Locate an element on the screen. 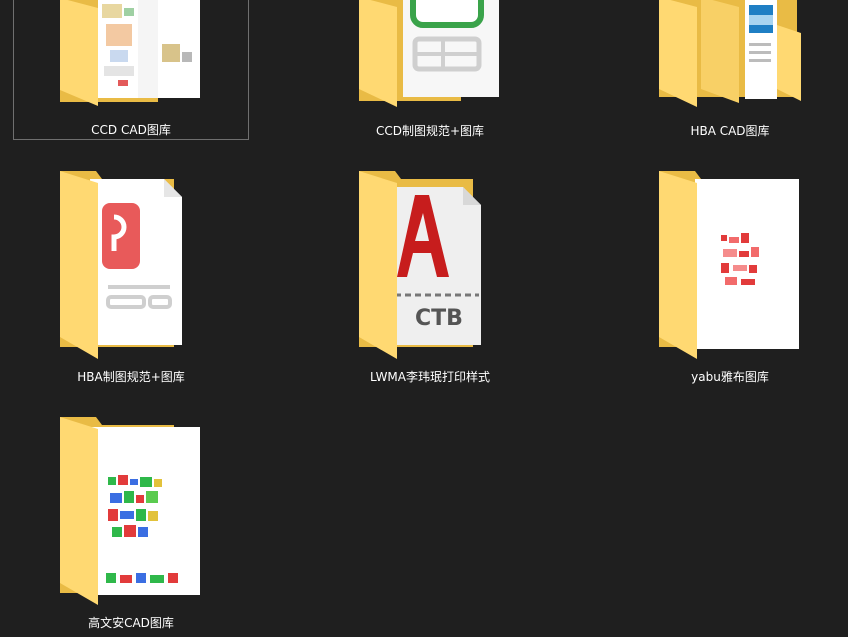 The height and width of the screenshot is (637, 848). folder-hba-cad: HBA CAD图库 is located at coordinates (730, 70).